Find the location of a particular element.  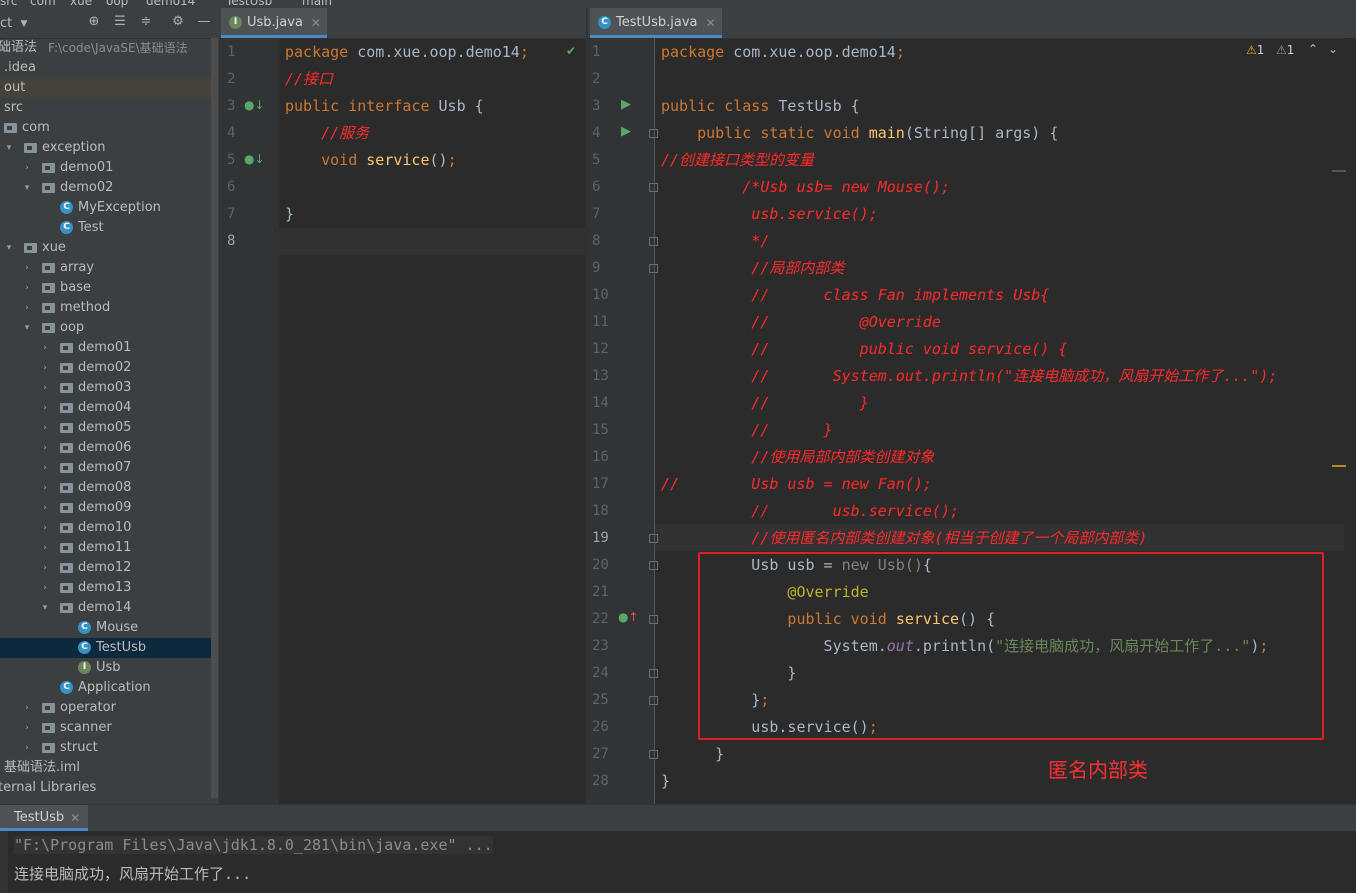

tree-item: › demo02 is located at coordinates (105, 368).